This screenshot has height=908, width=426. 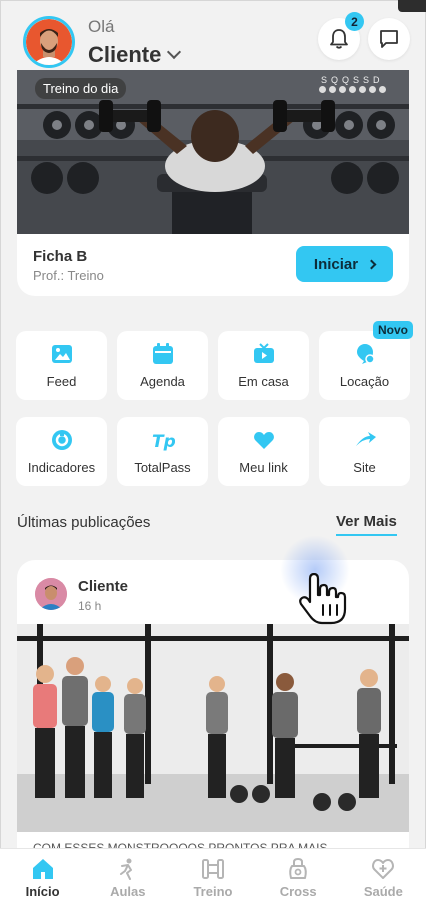 I want to click on shortcut-meu-link: Meu link, so click(x=263, y=451).